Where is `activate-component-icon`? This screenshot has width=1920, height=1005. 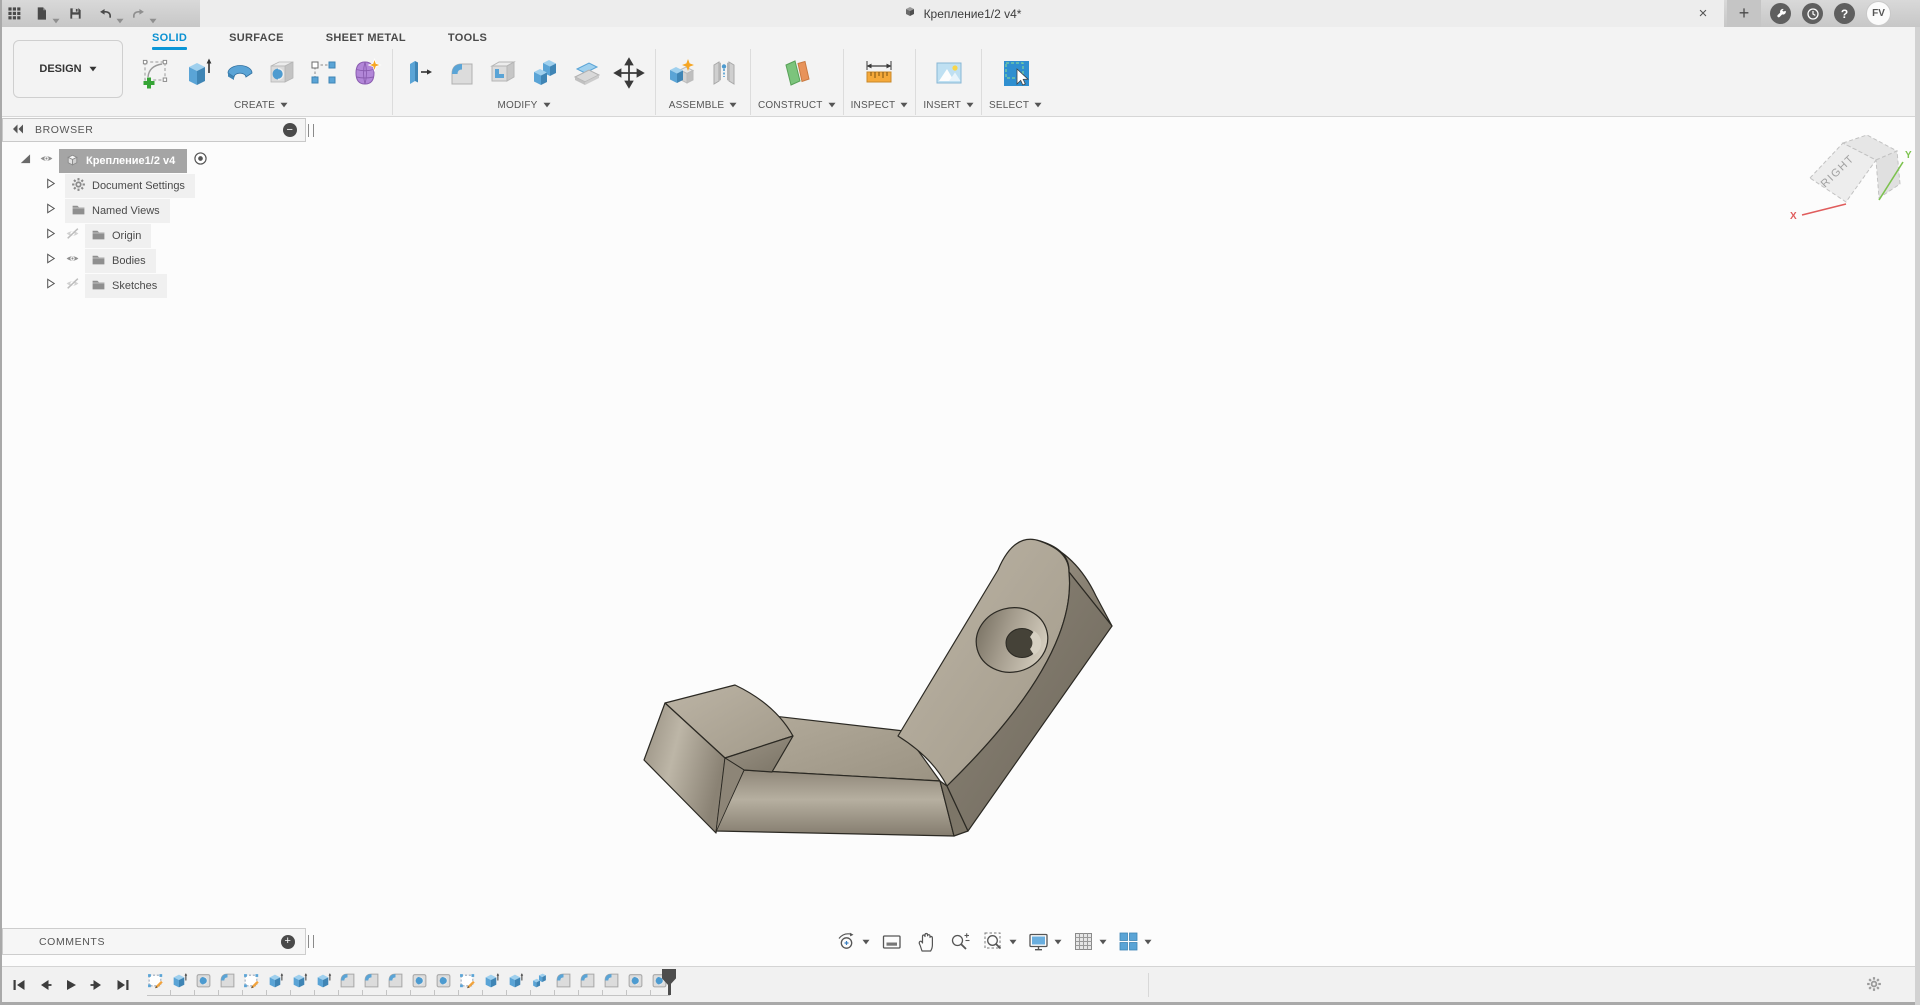
activate-component-icon is located at coordinates (200, 161).